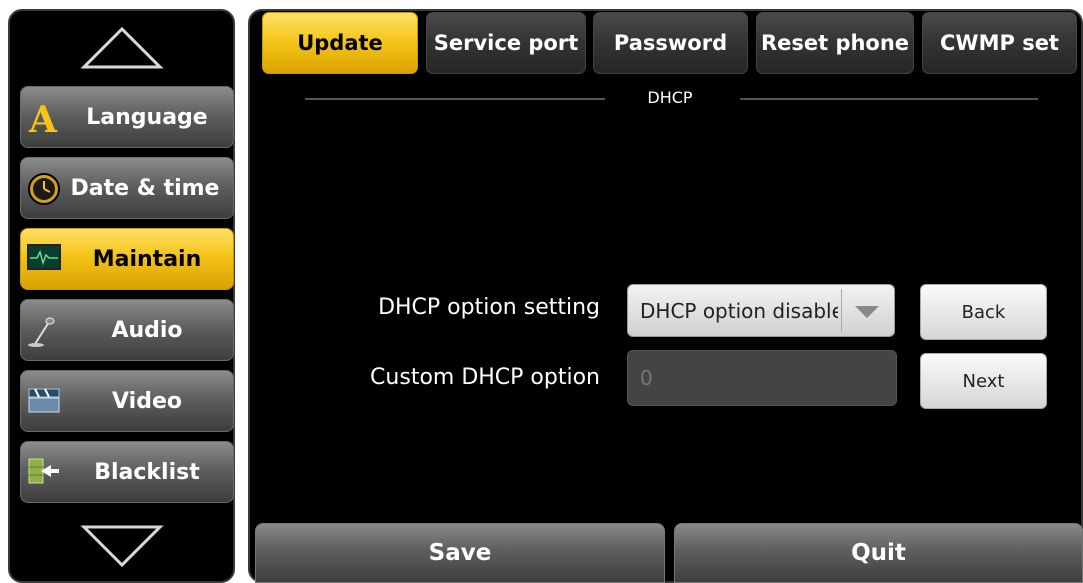 This screenshot has width=1083, height=583. I want to click on letter-a-icon: A, so click(44, 120).